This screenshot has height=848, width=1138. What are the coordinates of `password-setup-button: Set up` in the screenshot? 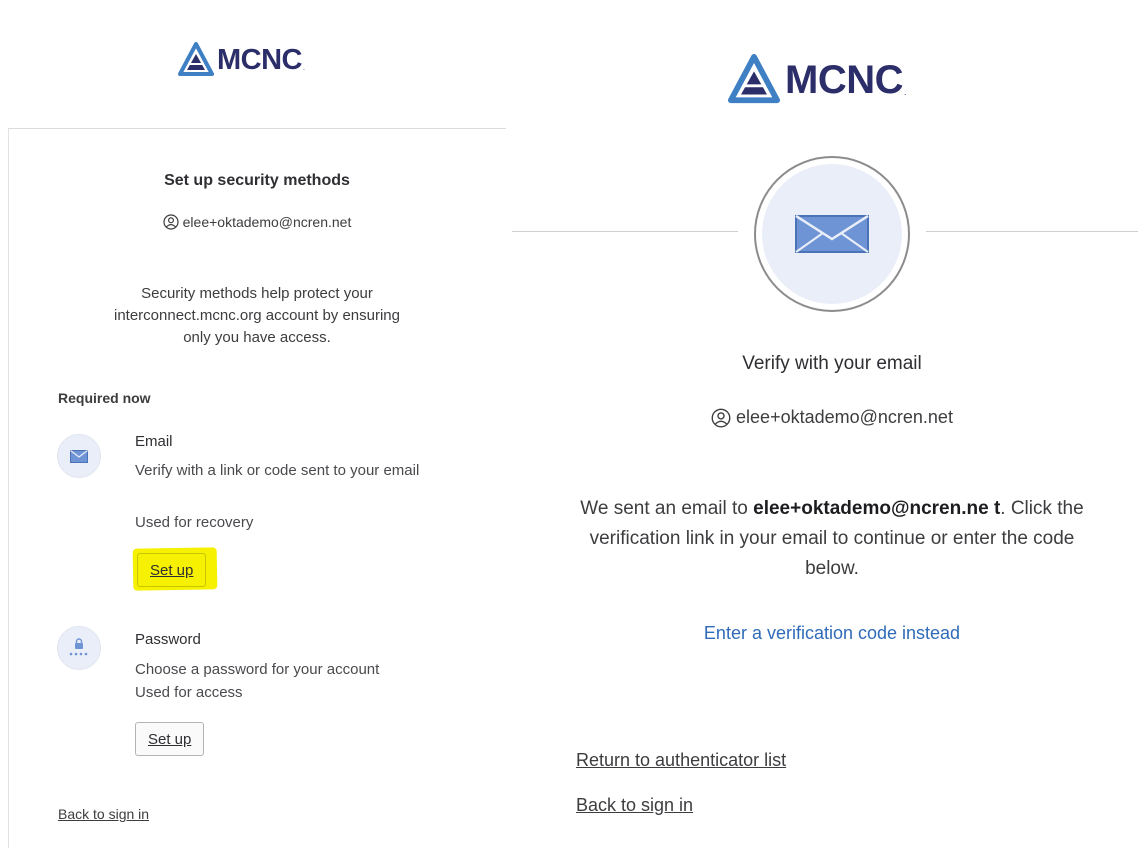 It's located at (170, 739).